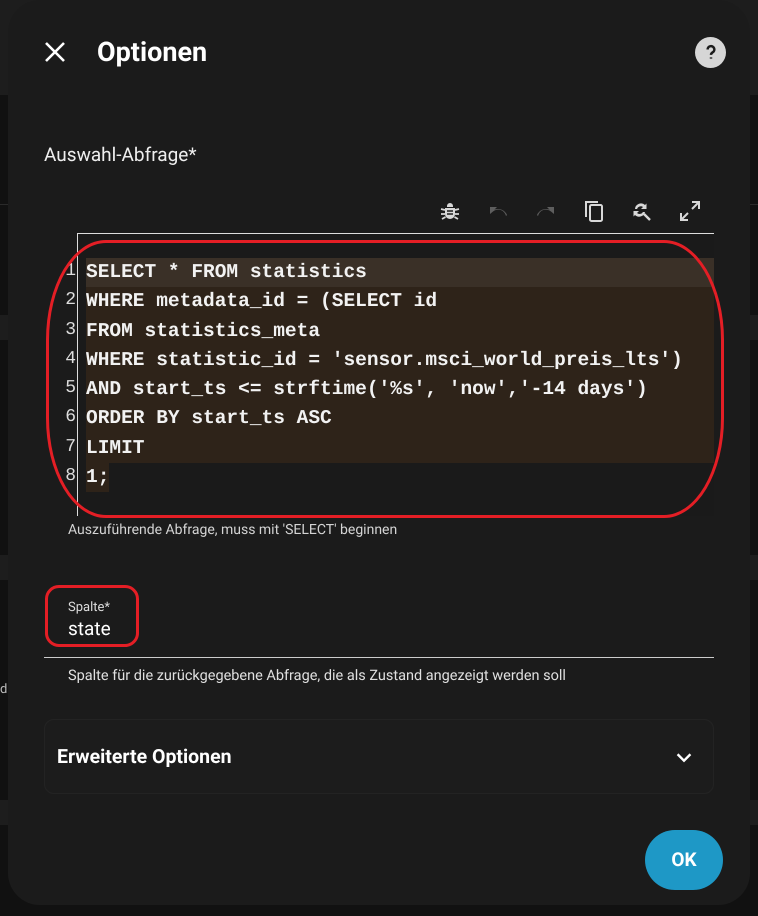  I want to click on background-text: d, so click(4, 690).